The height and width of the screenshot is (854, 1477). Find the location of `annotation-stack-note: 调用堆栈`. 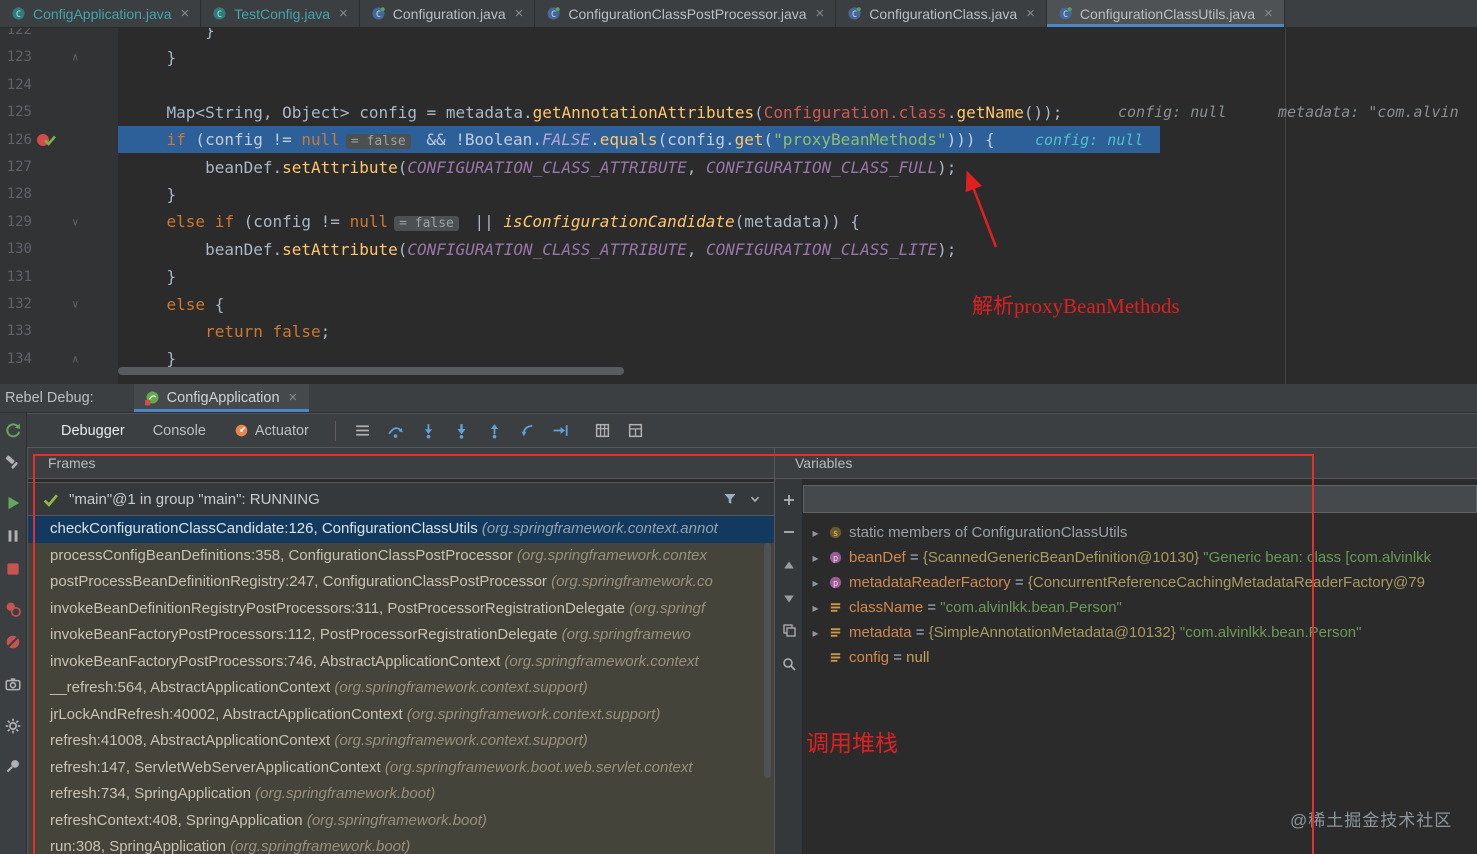

annotation-stack-note: 调用堆栈 is located at coordinates (852, 743).